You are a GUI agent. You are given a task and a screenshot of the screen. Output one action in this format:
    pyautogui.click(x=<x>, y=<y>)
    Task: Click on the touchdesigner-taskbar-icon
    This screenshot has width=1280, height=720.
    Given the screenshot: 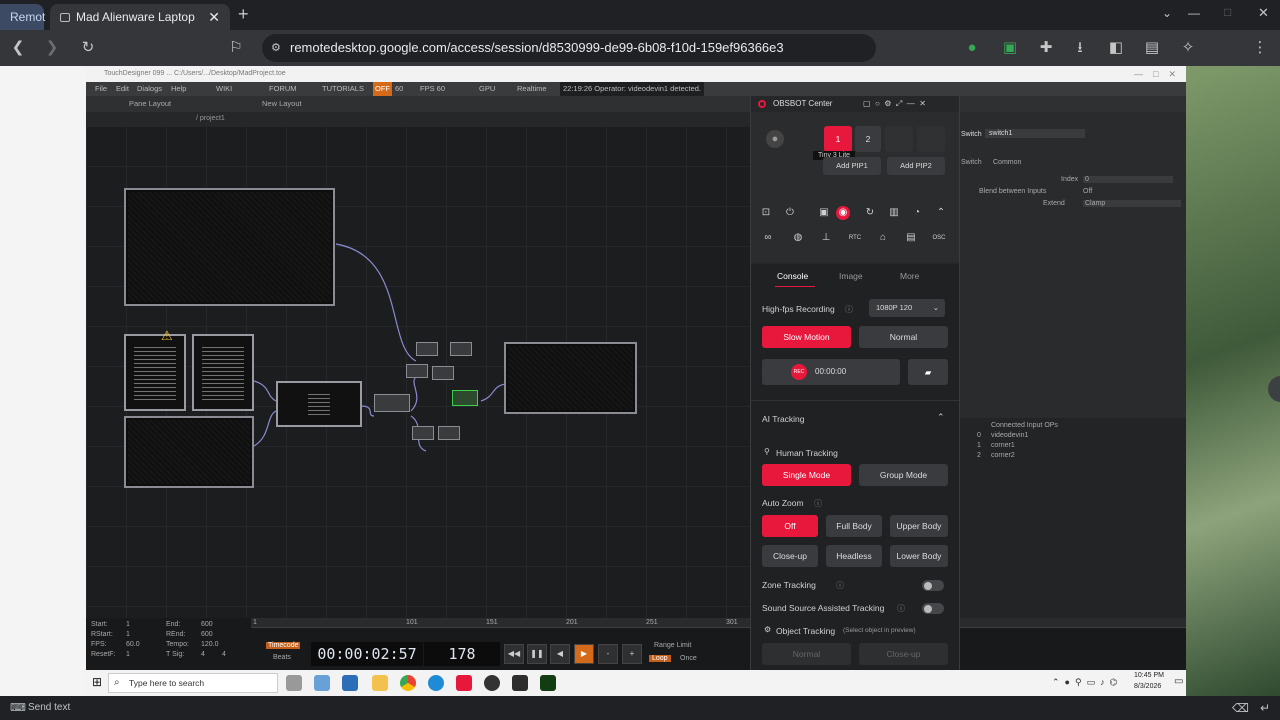 What is the action you would take?
    pyautogui.click(x=520, y=683)
    